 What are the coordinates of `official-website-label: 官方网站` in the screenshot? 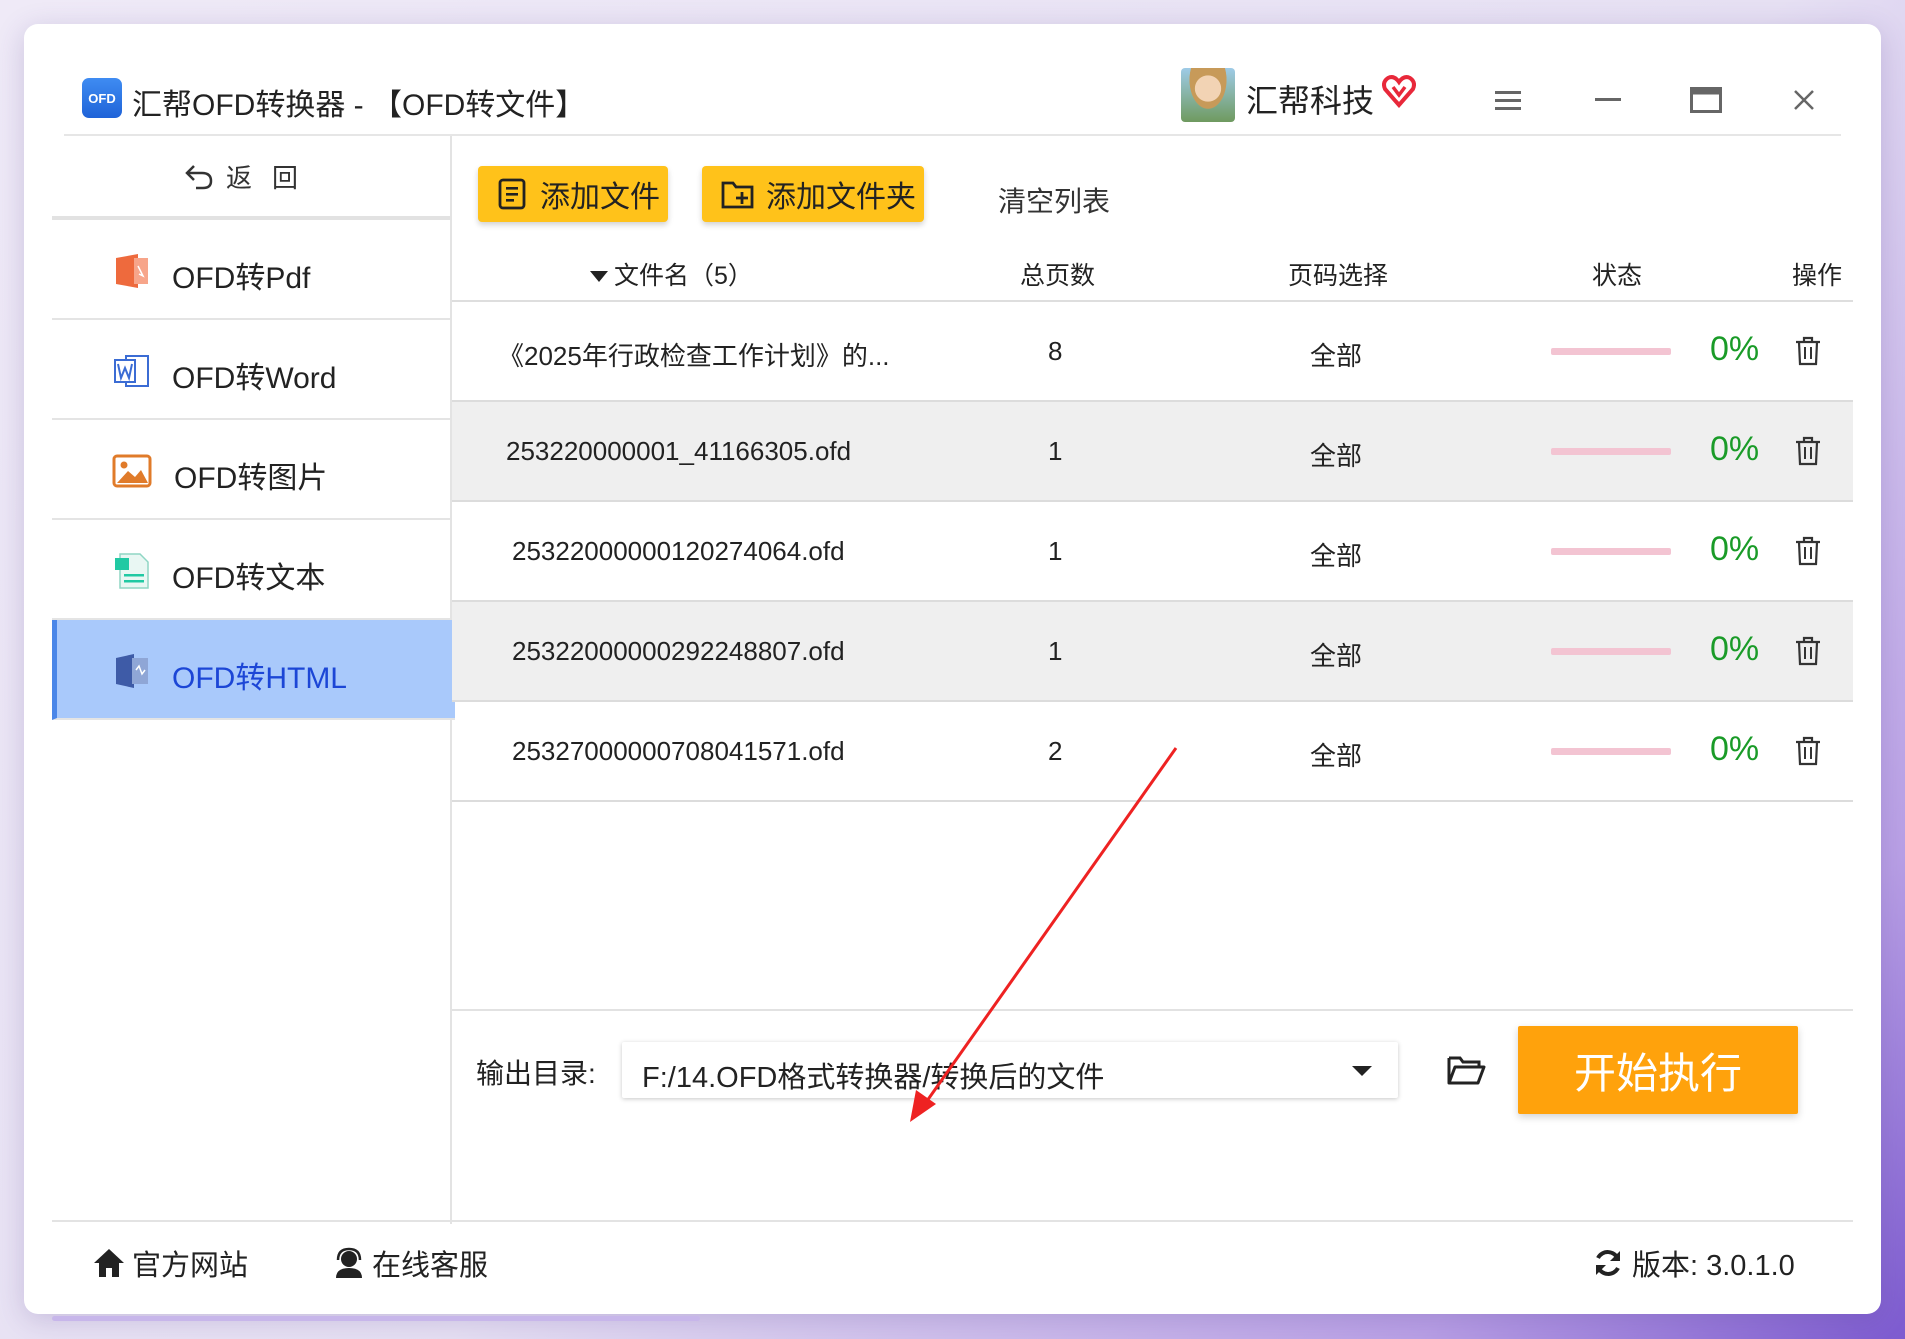 It's located at (190, 1266).